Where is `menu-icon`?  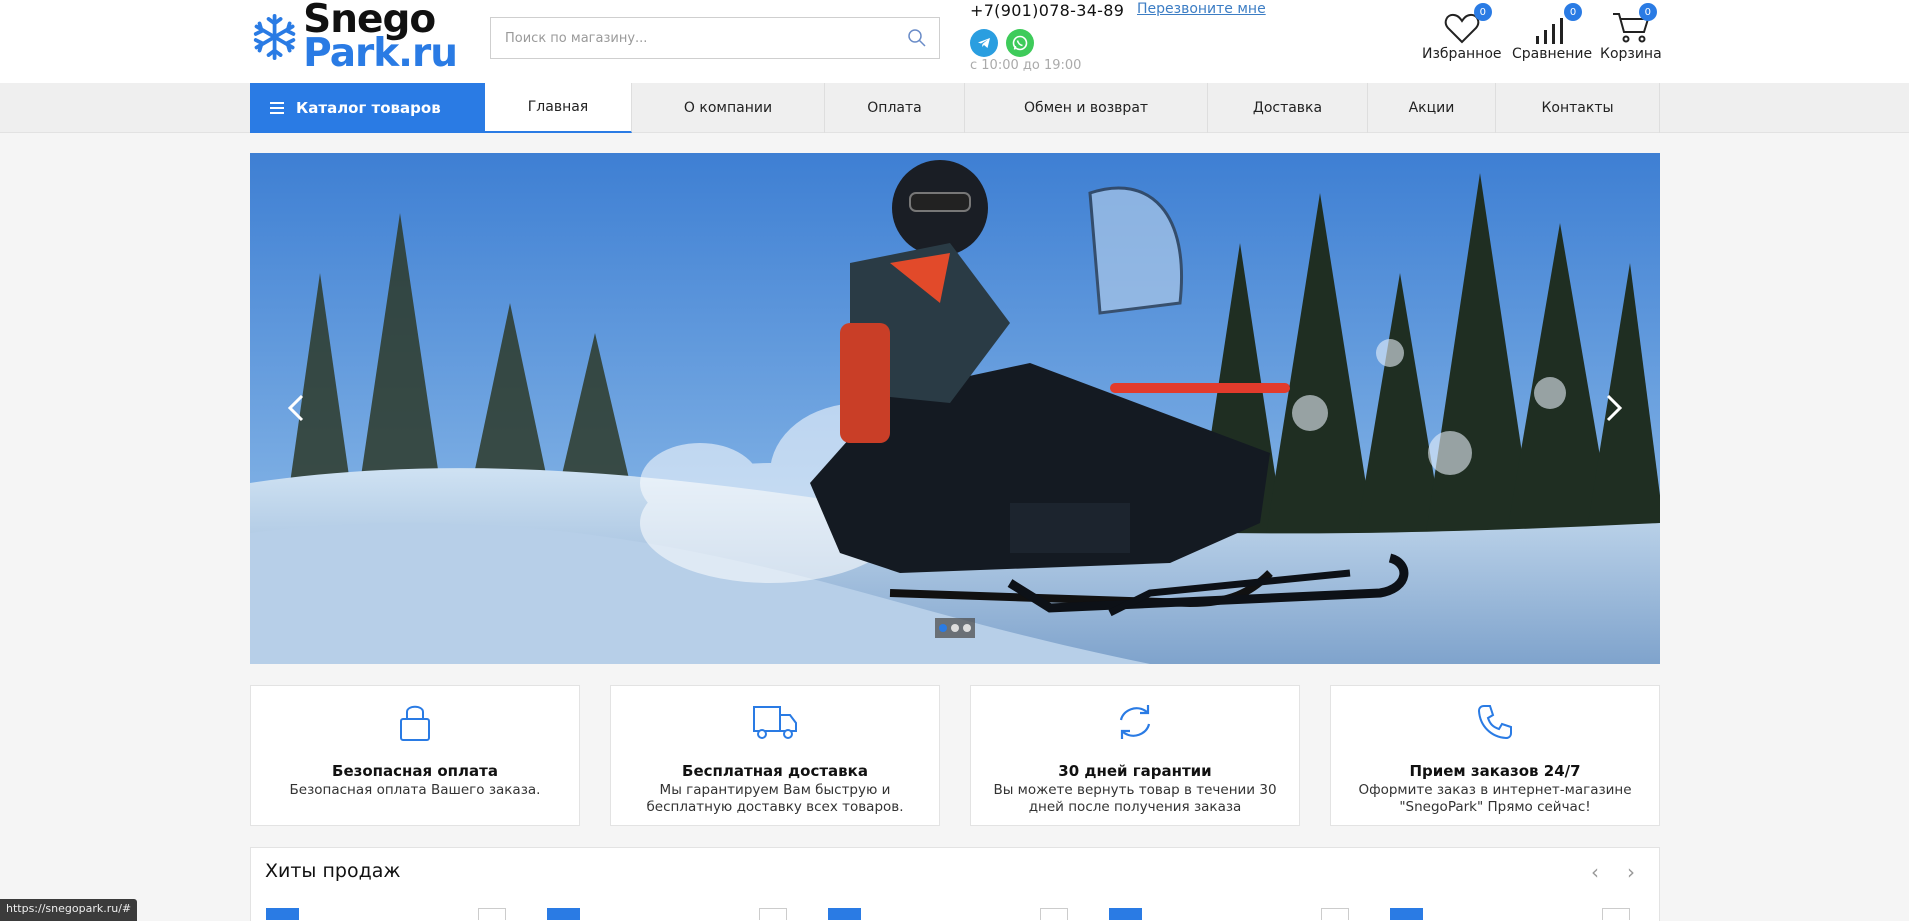
menu-icon is located at coordinates (277, 108).